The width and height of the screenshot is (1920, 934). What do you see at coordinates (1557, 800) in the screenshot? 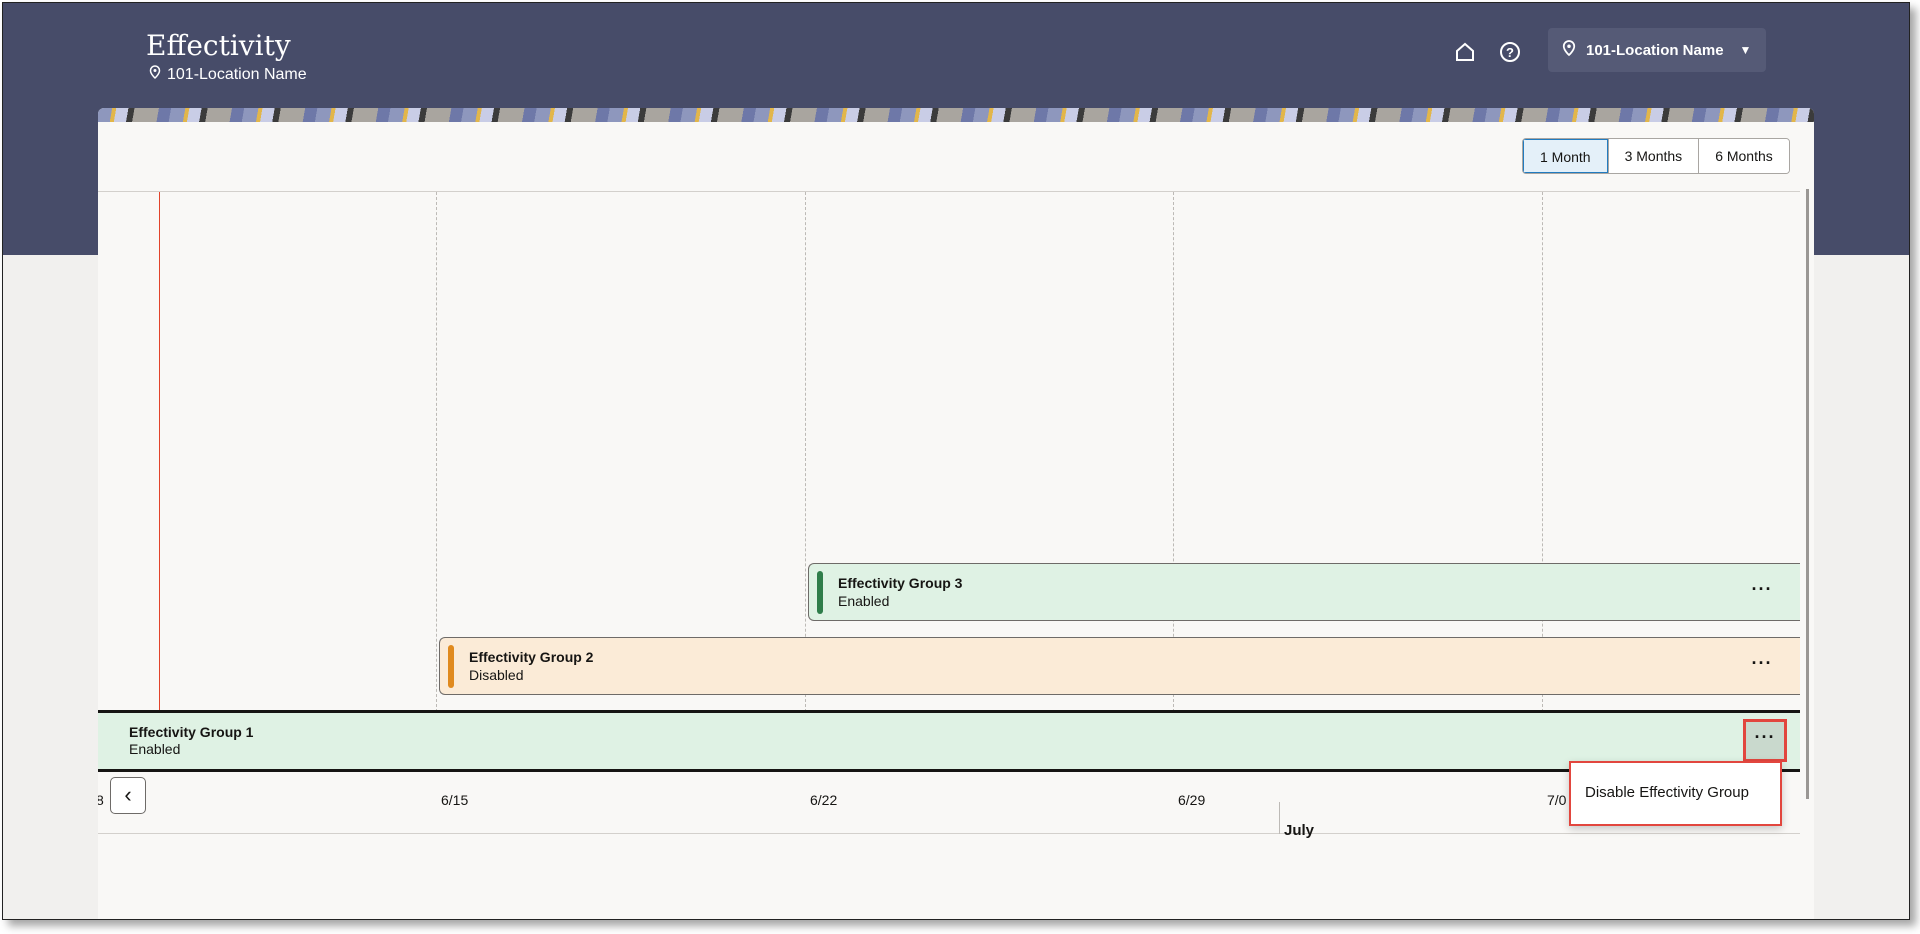
I see `date-label: 7/0` at bounding box center [1557, 800].